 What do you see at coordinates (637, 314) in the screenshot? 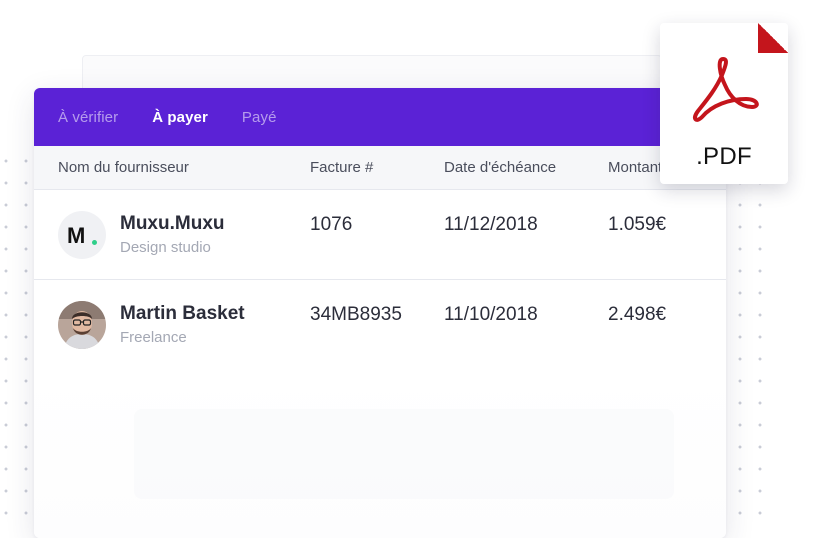
I see `amount: 2.498€` at bounding box center [637, 314].